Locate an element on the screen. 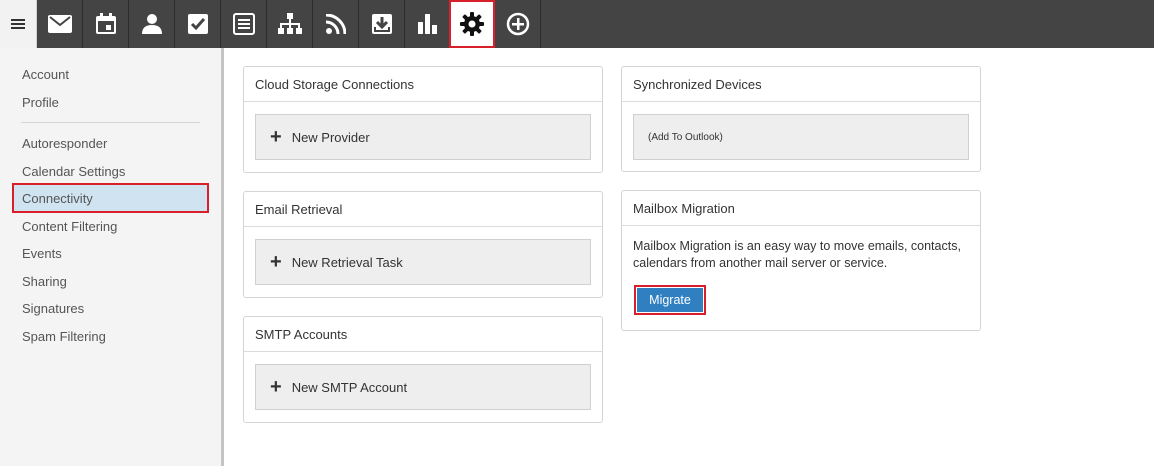  sidebar-item-connectivity: Connectivity is located at coordinates (57, 199).